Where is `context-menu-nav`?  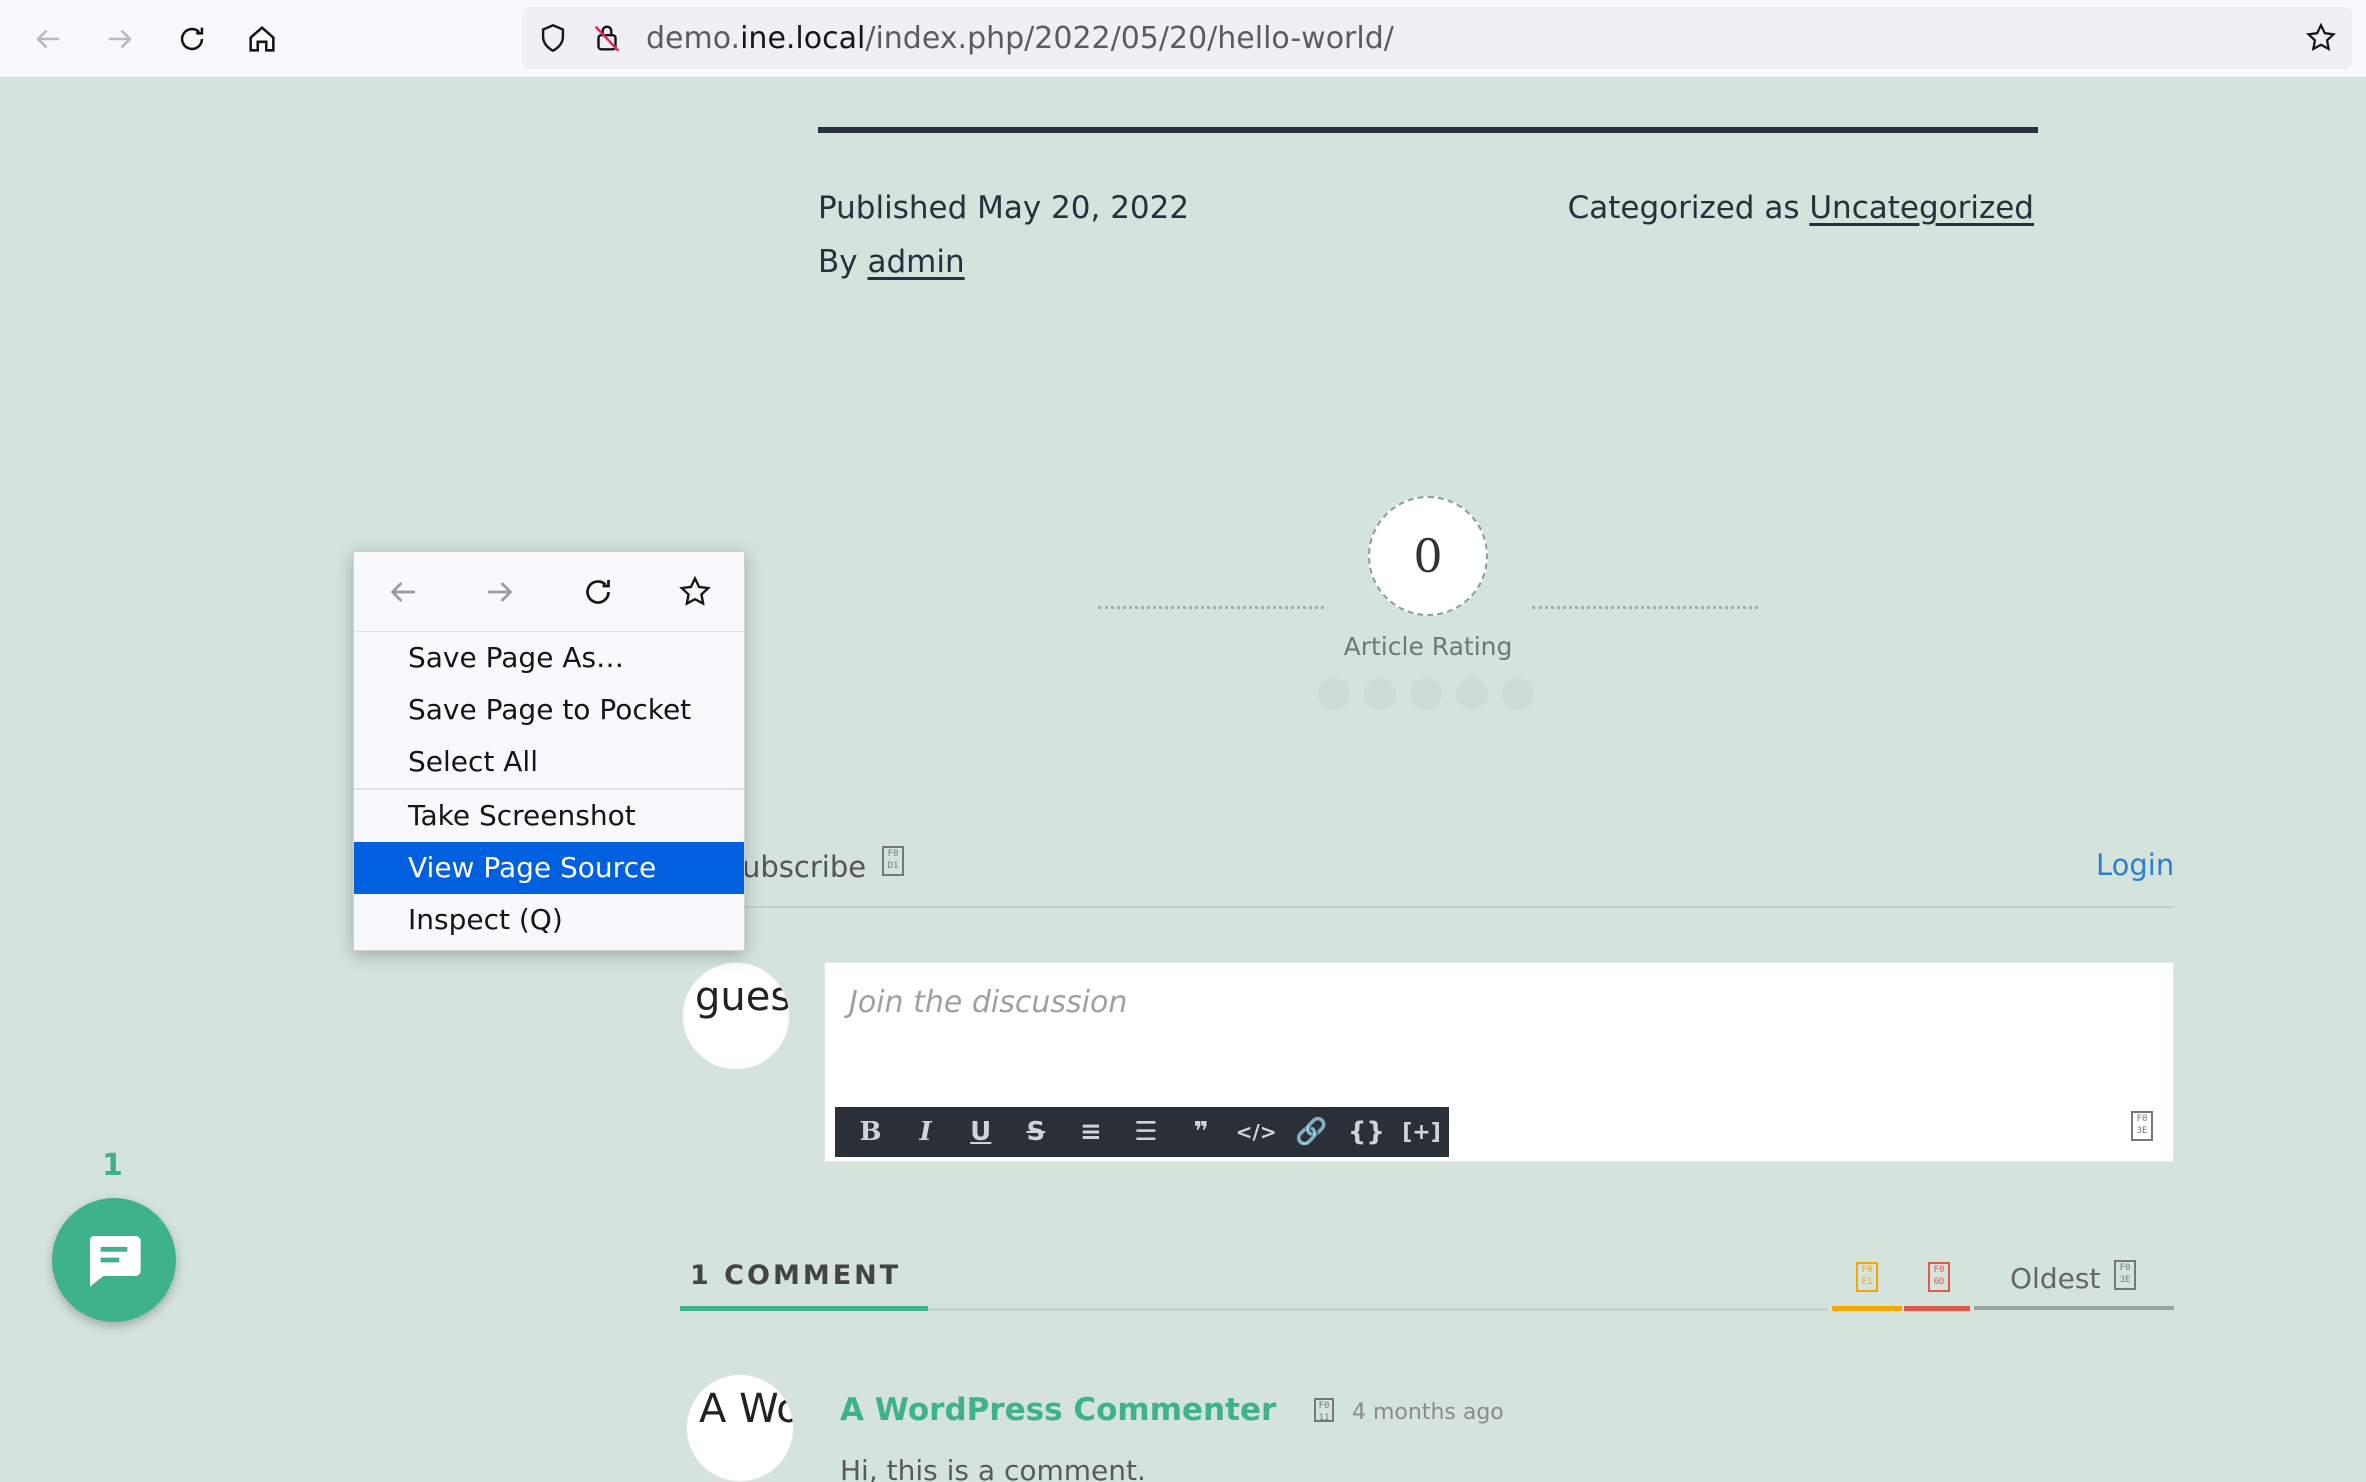 context-menu-nav is located at coordinates (549, 592).